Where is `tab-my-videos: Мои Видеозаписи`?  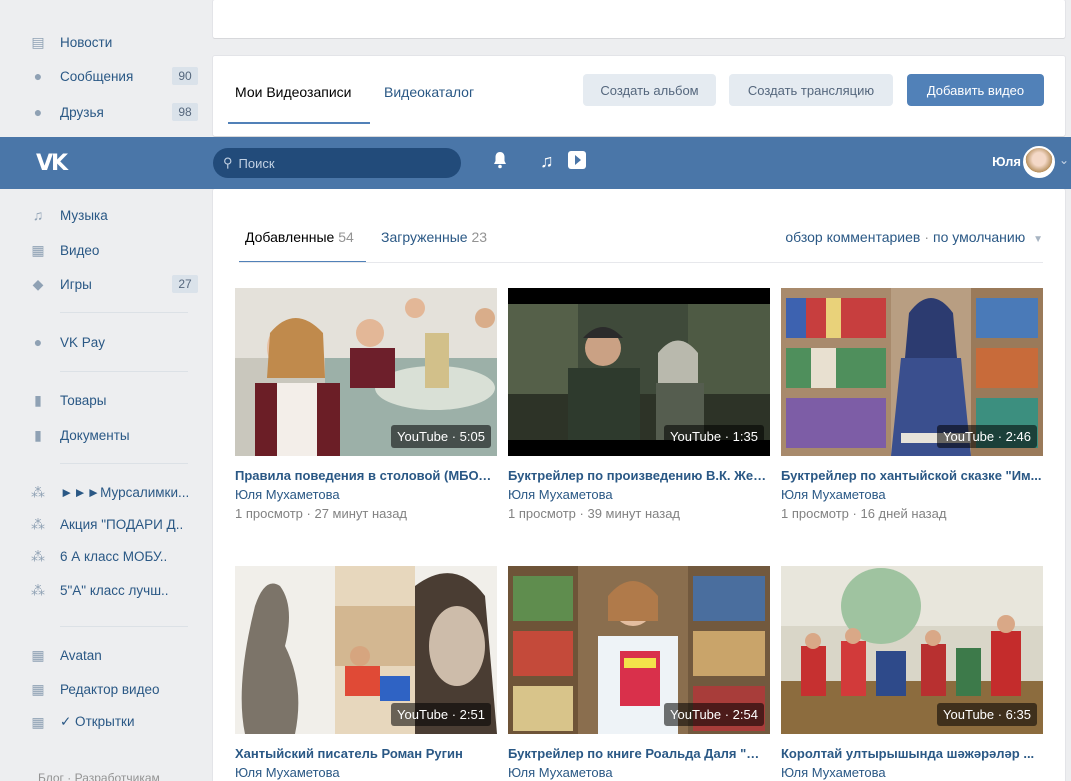
tab-my-videos: Мои Видеозаписи is located at coordinates (293, 92).